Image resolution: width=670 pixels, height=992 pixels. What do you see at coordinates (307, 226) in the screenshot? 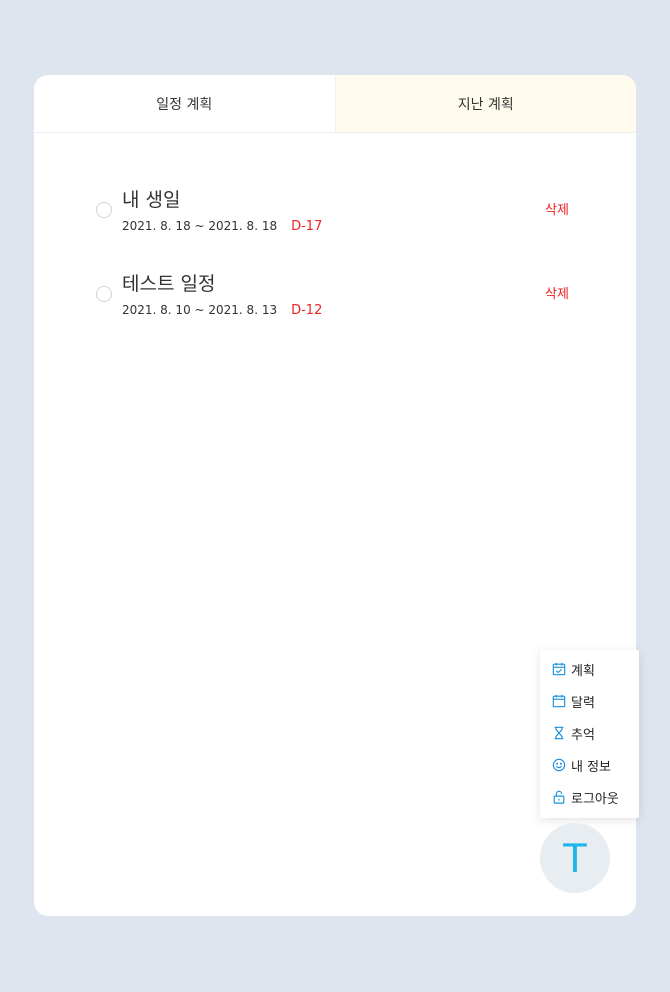
I see `plan-dday: D-17` at bounding box center [307, 226].